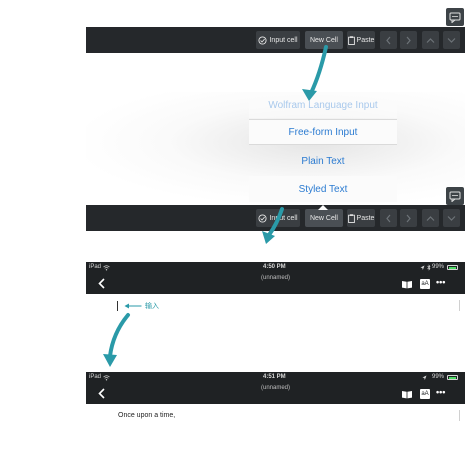 The width and height of the screenshot is (474, 466). What do you see at coordinates (323, 144) in the screenshot?
I see `menu-divider` at bounding box center [323, 144].